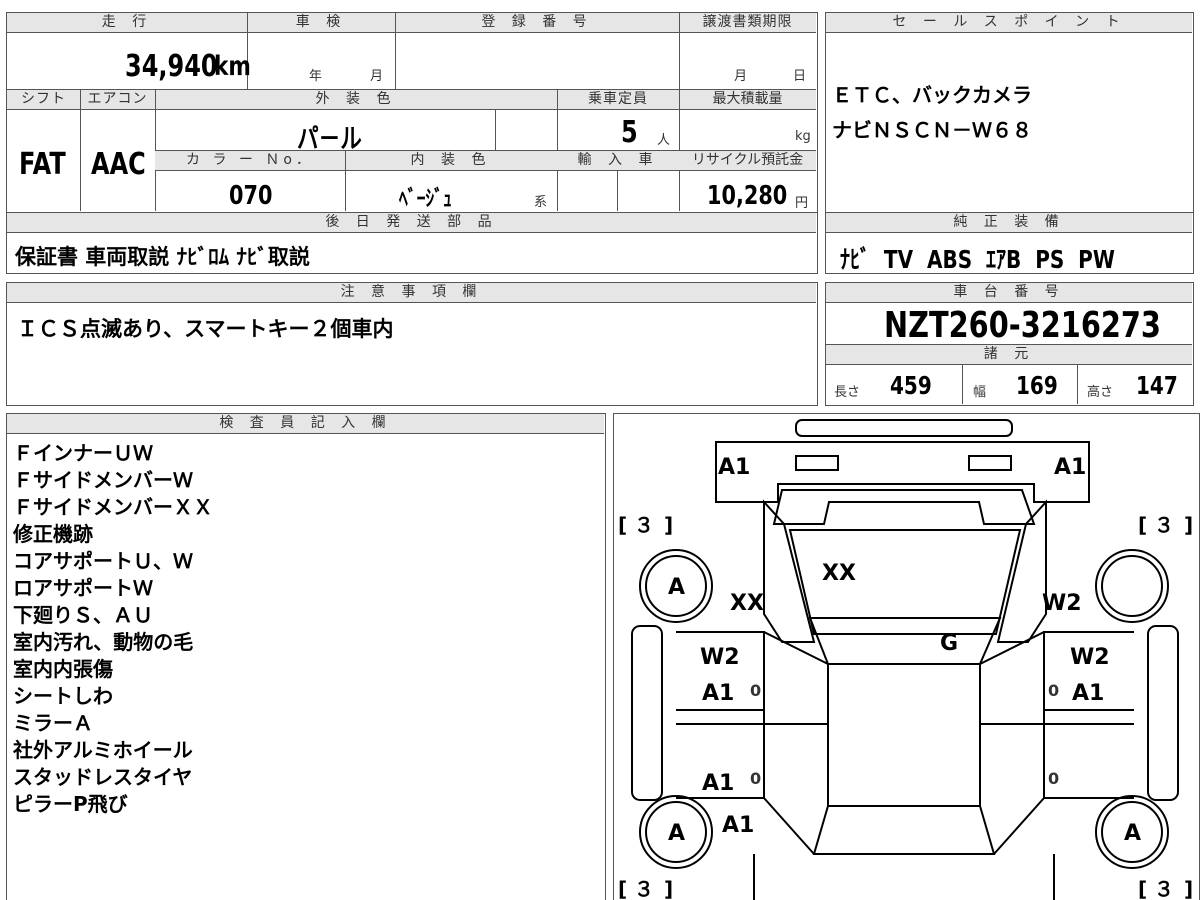 Image resolution: width=1200 pixels, height=900 pixels. What do you see at coordinates (1164, 888) in the screenshot?
I see `mark-tire-rr: ３` at bounding box center [1164, 888].